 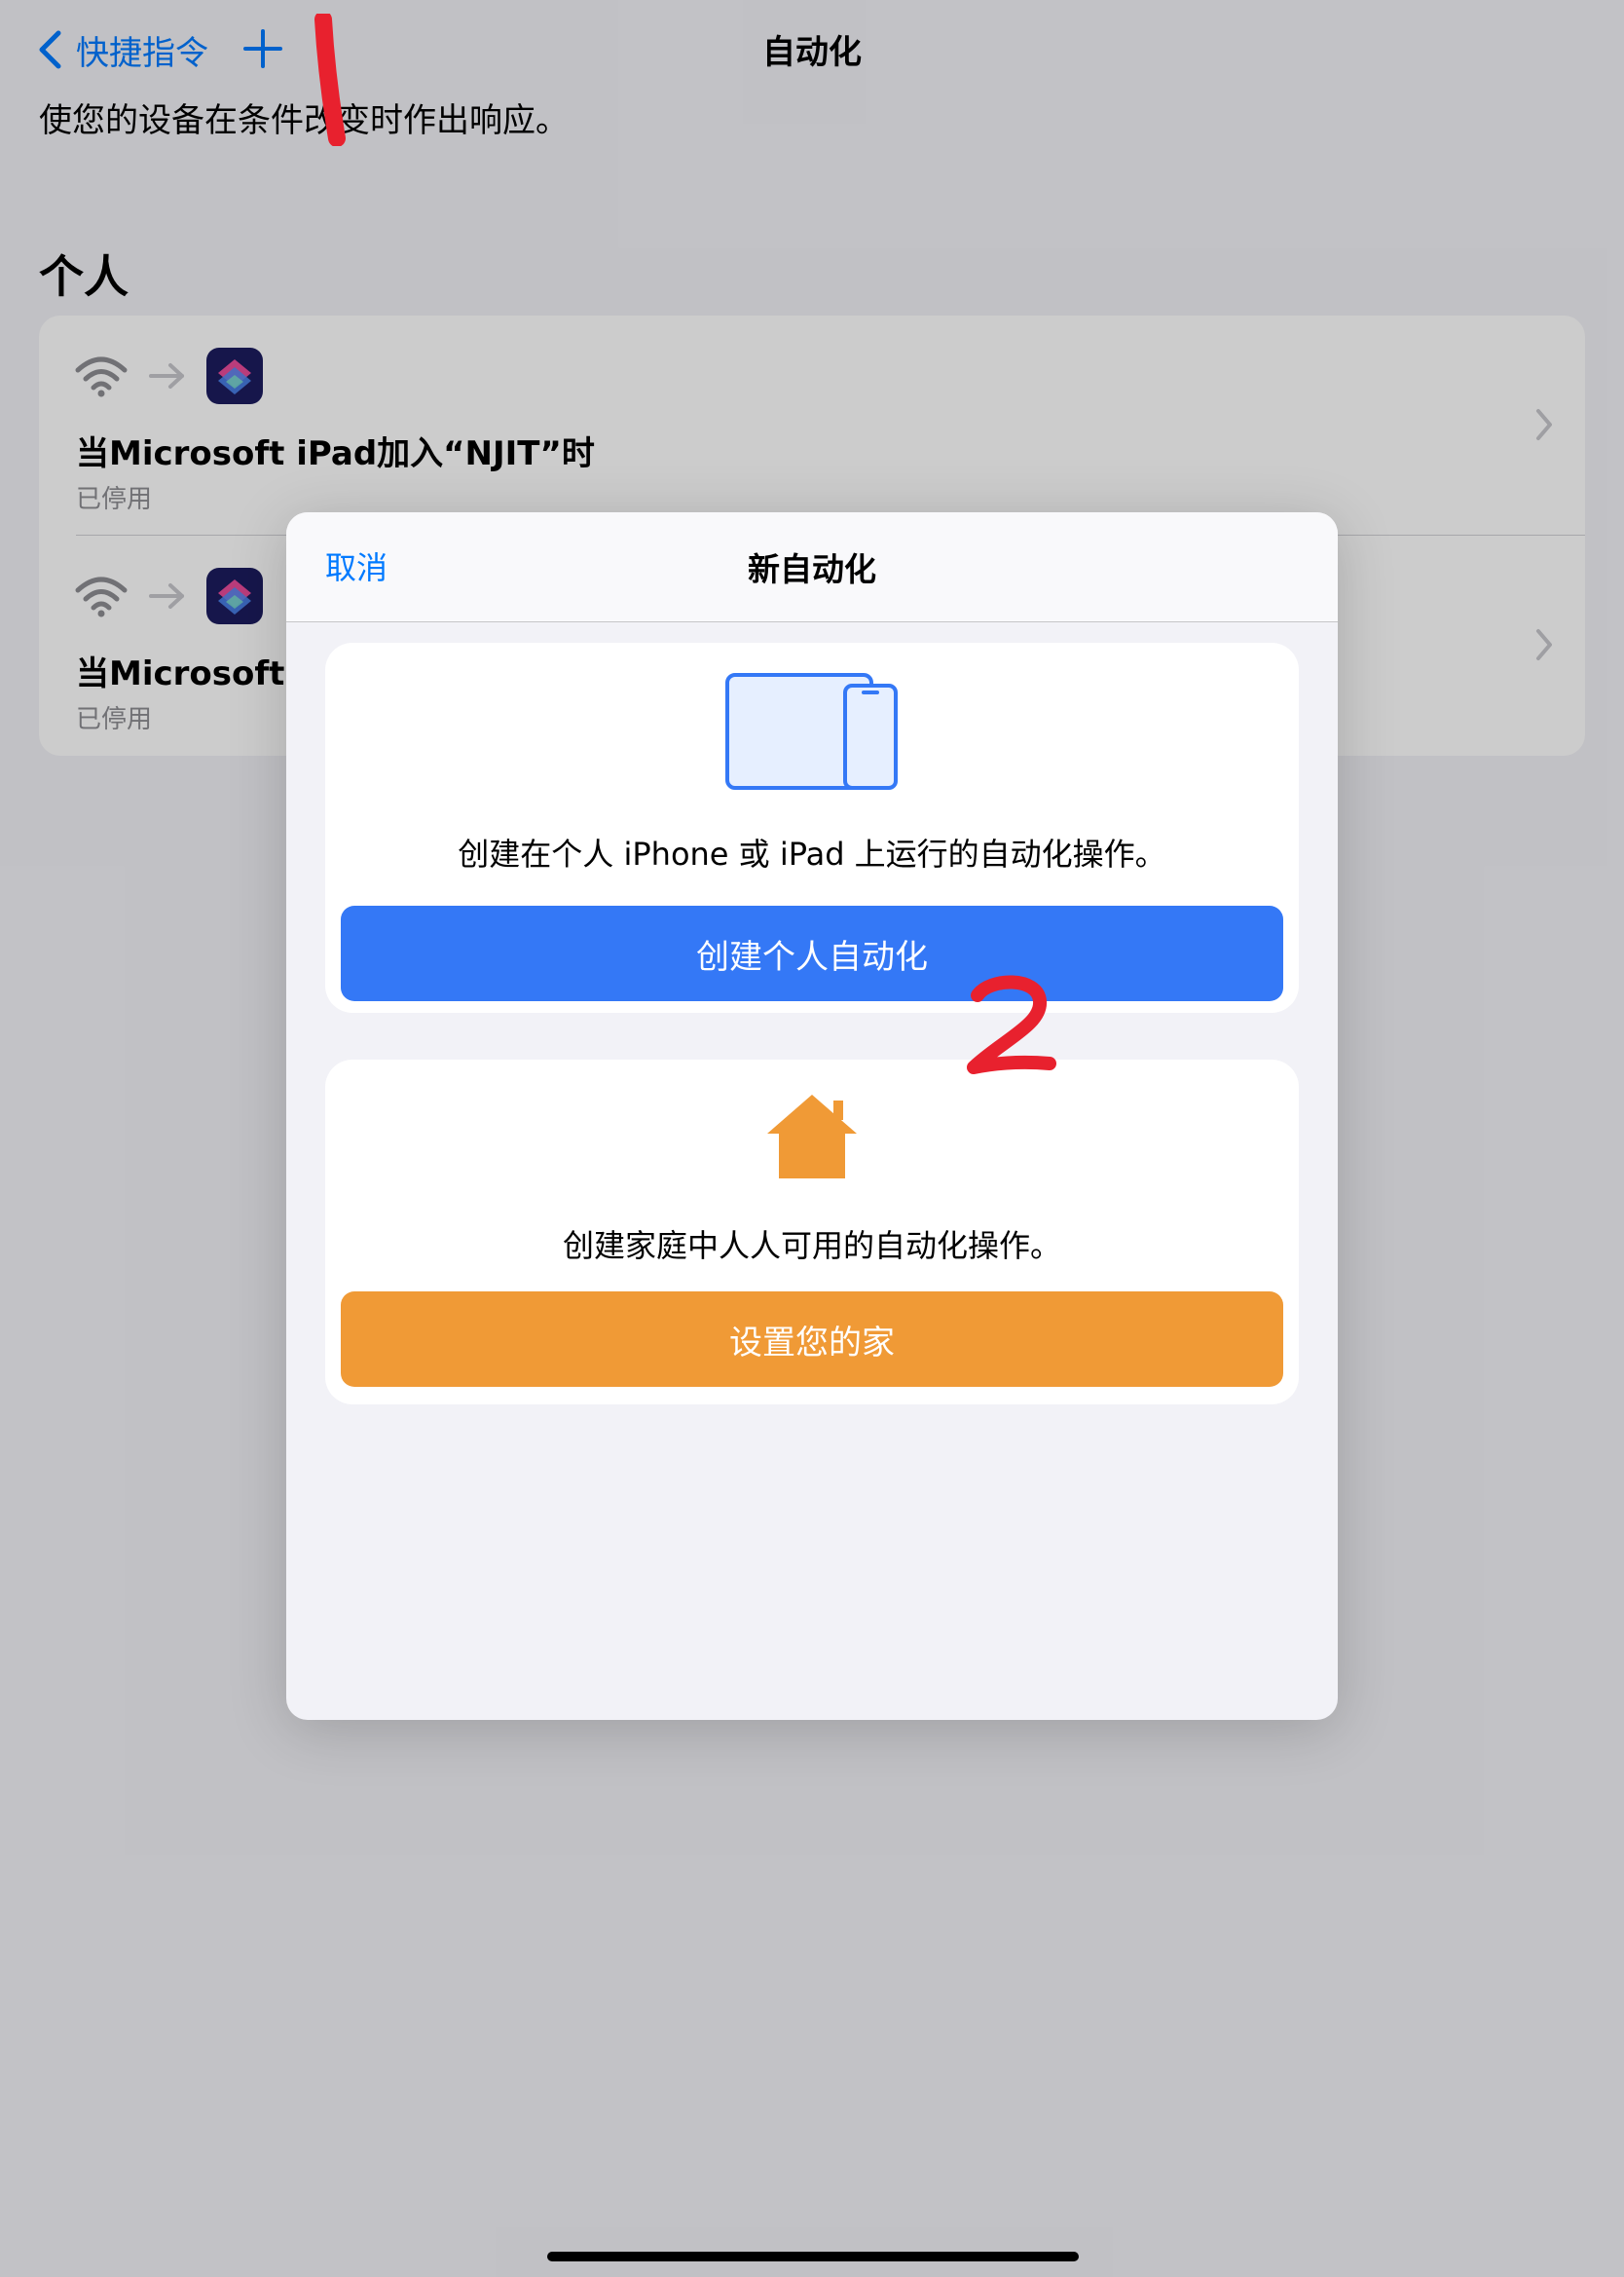 I want to click on sheet-header: 取消 新自动化, so click(x=812, y=567).